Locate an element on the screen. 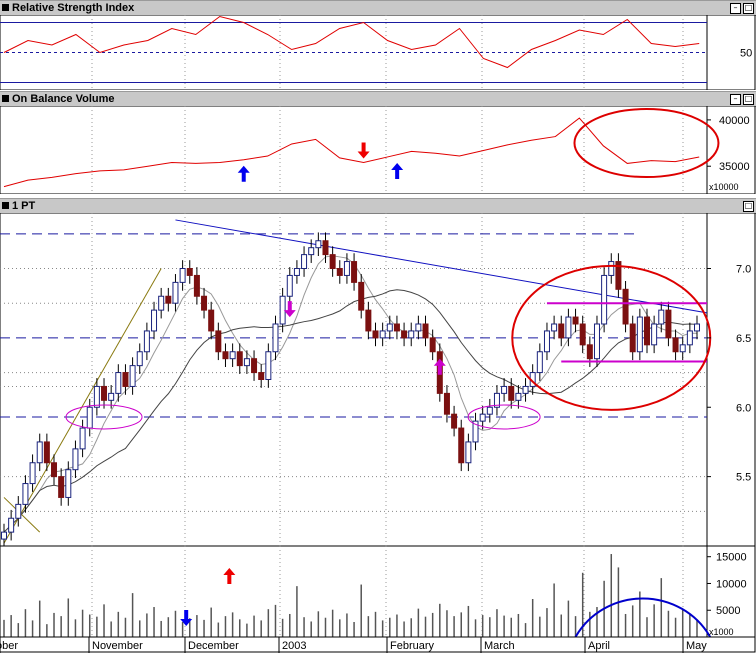 Image resolution: width=756 pixels, height=653 pixels. date-axis-label: ober is located at coordinates (9, 646).